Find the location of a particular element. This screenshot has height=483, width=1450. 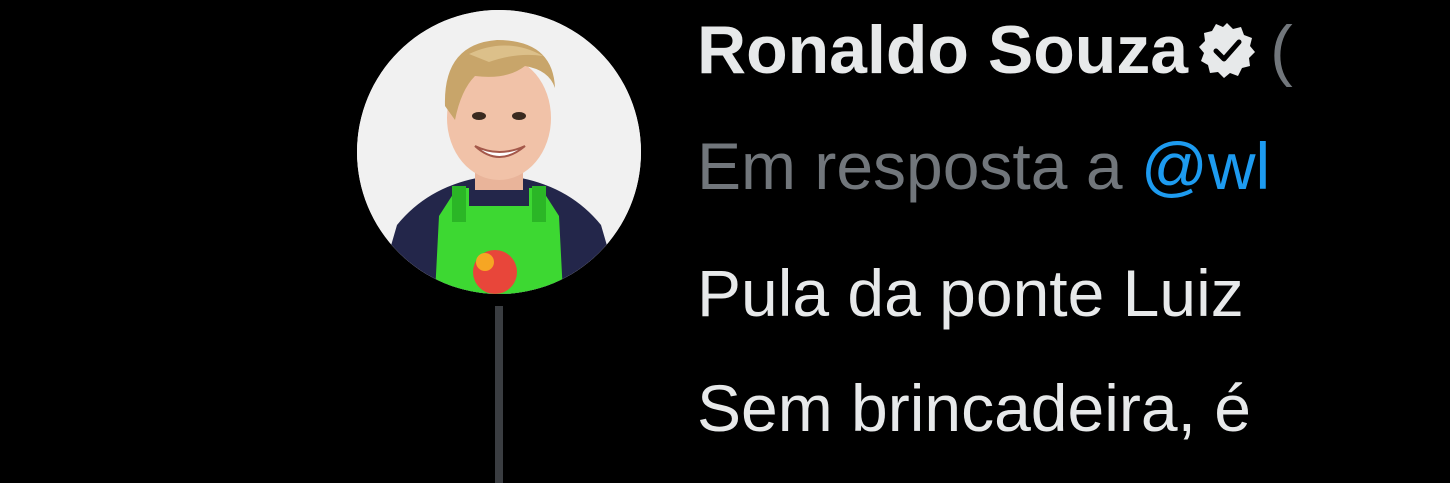

thread-connector-line is located at coordinates (499, 394).